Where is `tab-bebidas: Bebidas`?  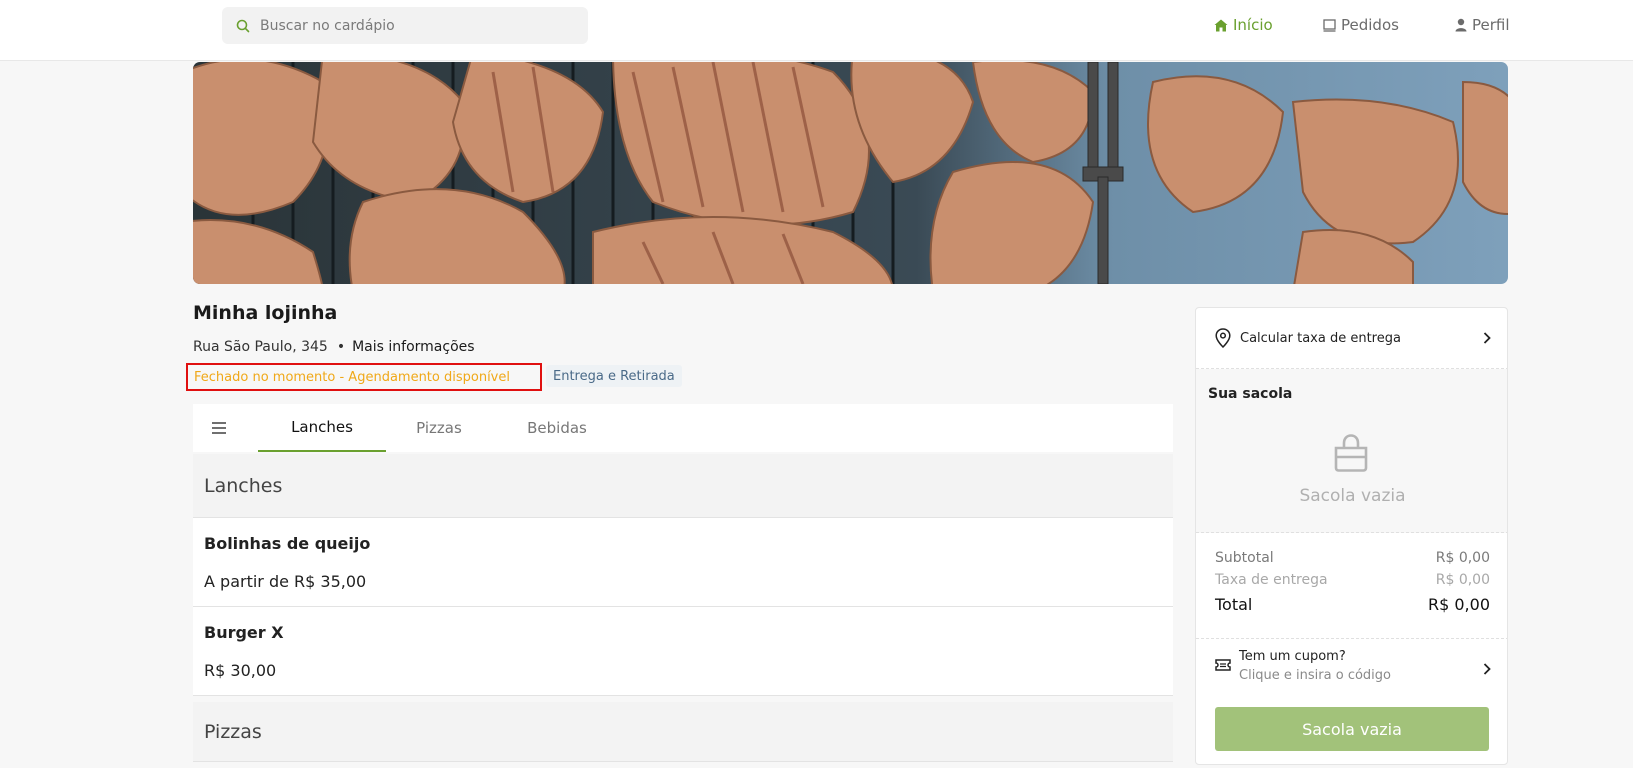
tab-bebidas: Bebidas is located at coordinates (557, 428).